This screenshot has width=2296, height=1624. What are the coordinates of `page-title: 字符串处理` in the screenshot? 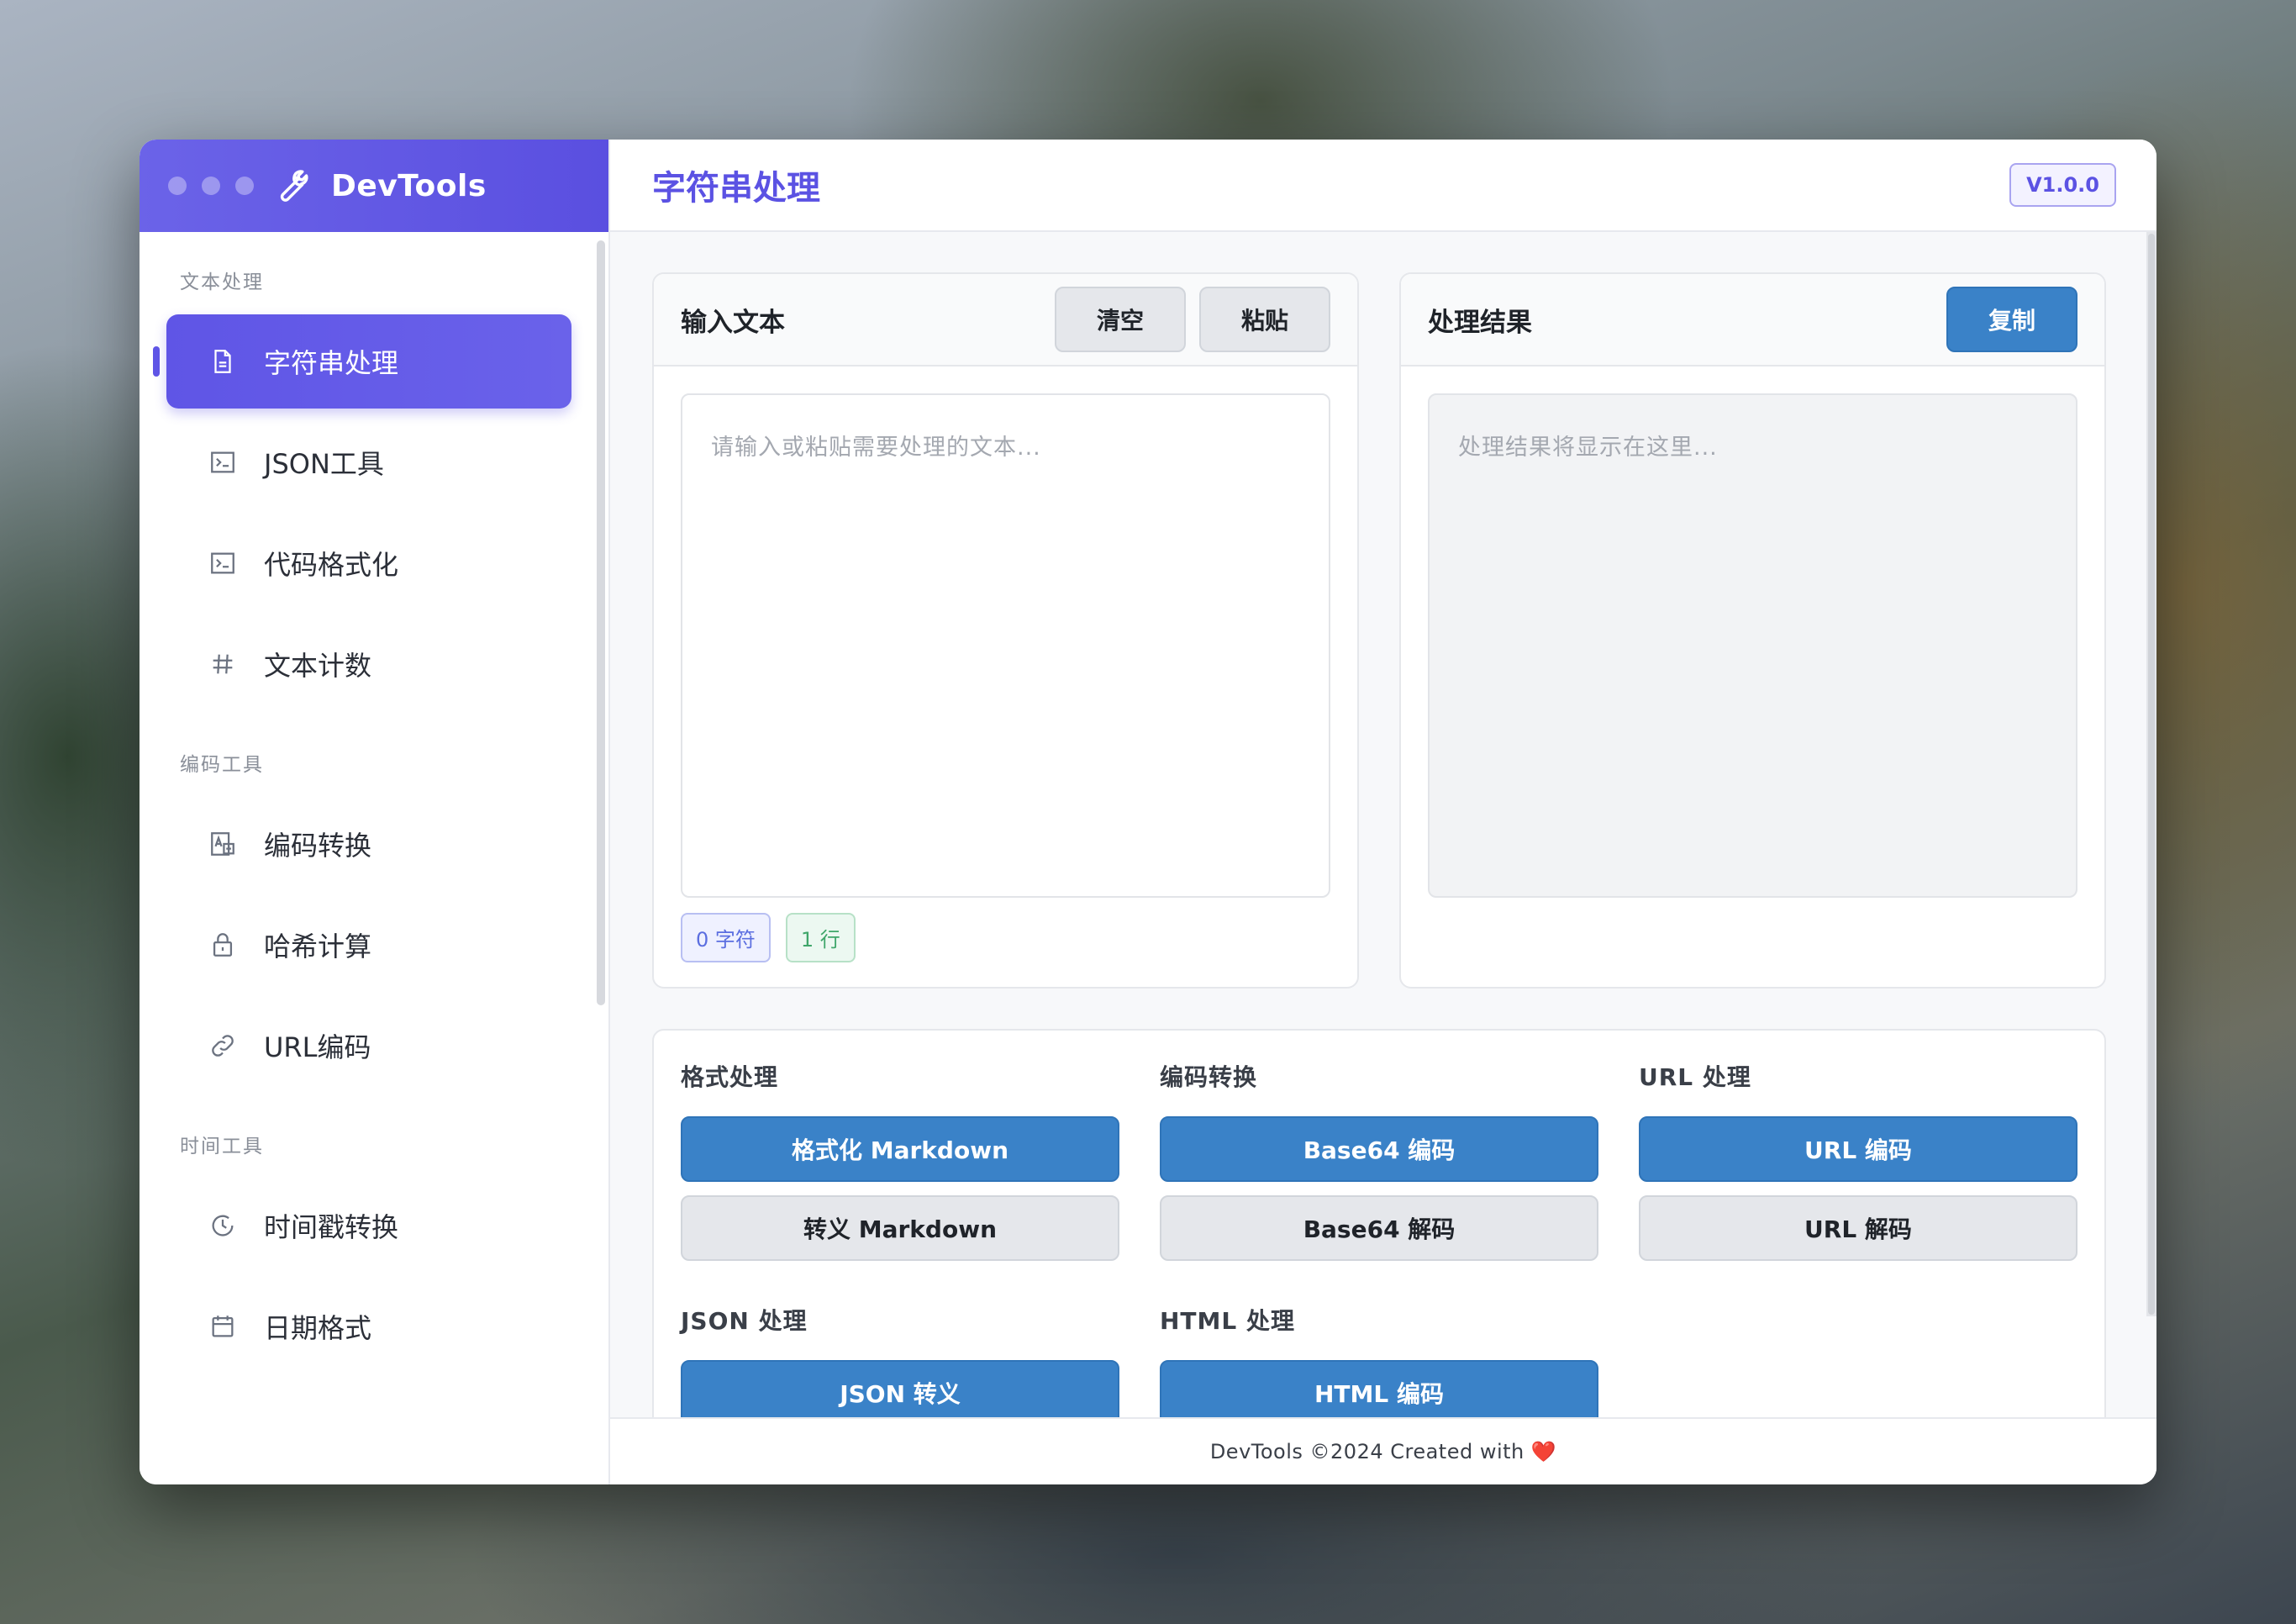 It's located at (736, 188).